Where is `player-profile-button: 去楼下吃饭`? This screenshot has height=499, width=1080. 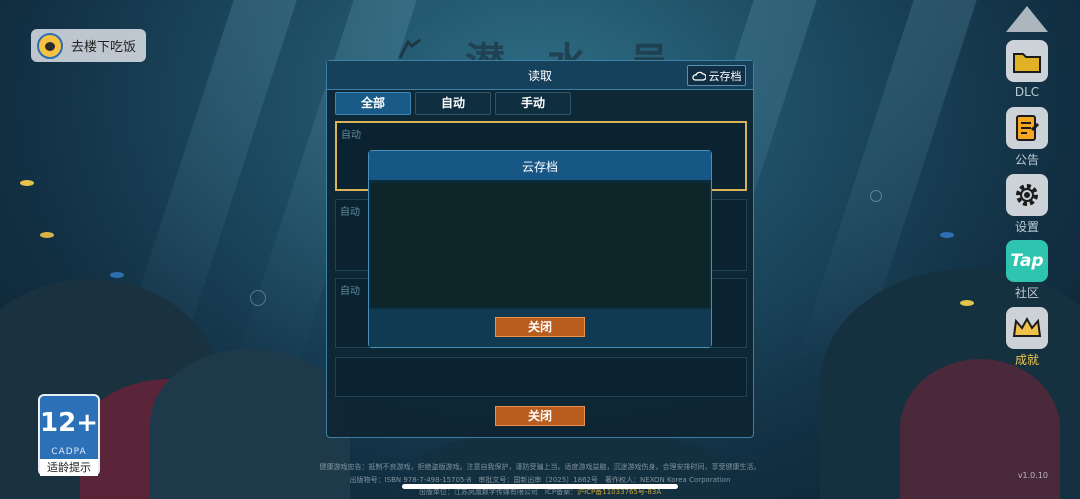
player-profile-button: 去楼下吃饭 is located at coordinates (88, 45).